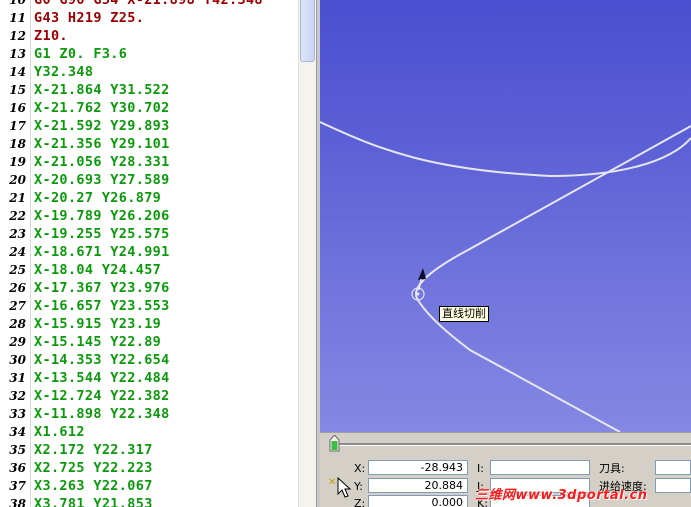 The width and height of the screenshot is (691, 507). Describe the element at coordinates (97, 324) in the screenshot. I see `code-text: X-15.915 Y23.19` at that location.